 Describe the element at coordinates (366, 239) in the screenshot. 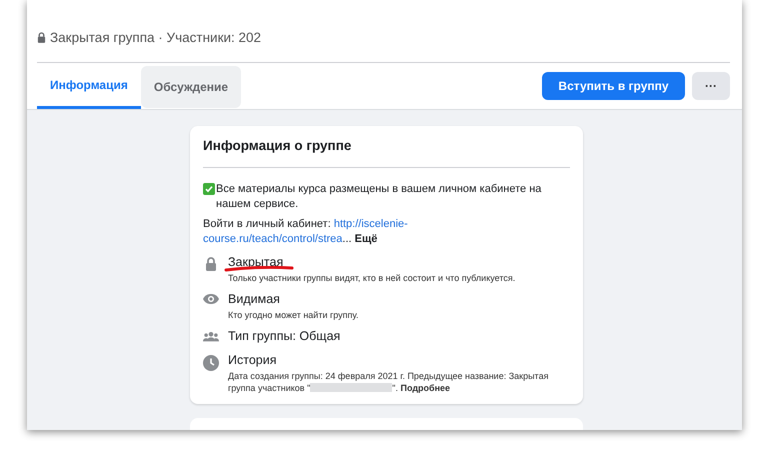

I see `see-more-link: Ещё` at that location.